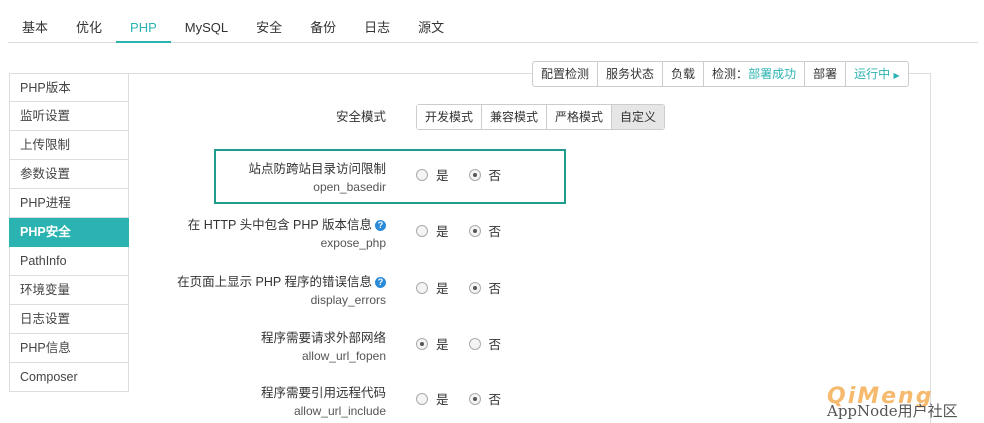  I want to click on mode-strict-button: 严格模式, so click(580, 117).